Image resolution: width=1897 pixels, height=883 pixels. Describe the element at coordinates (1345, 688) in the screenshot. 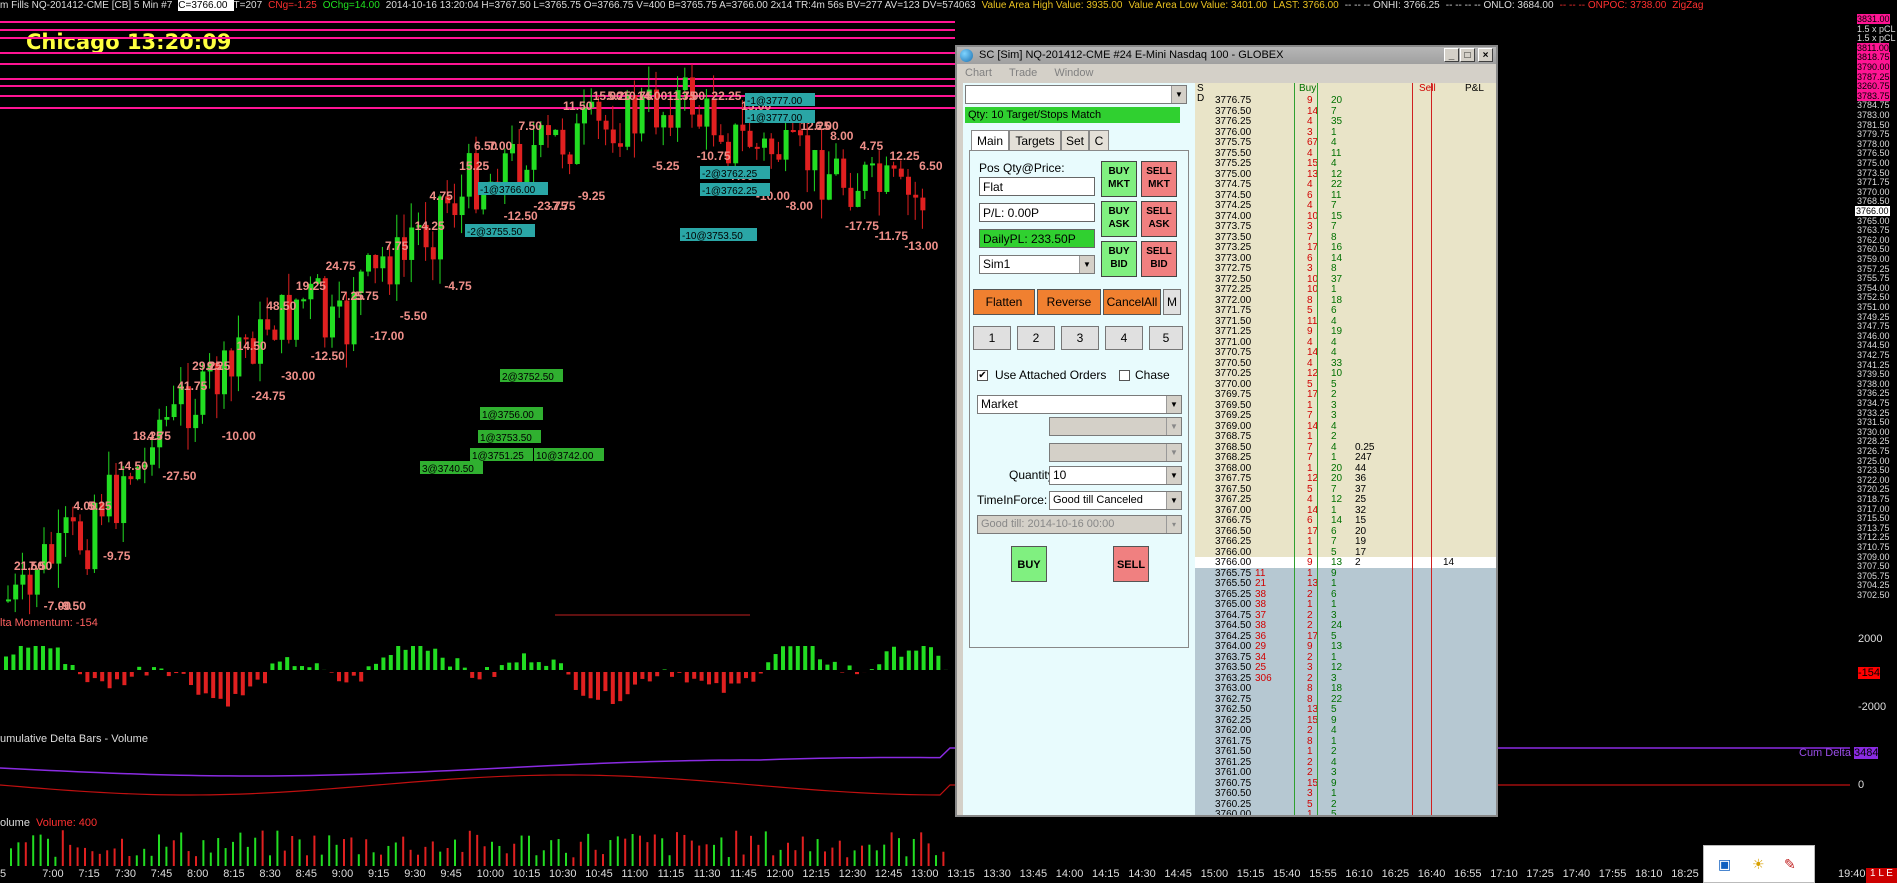

I see `ladder-row: 3763.00 8 18` at that location.